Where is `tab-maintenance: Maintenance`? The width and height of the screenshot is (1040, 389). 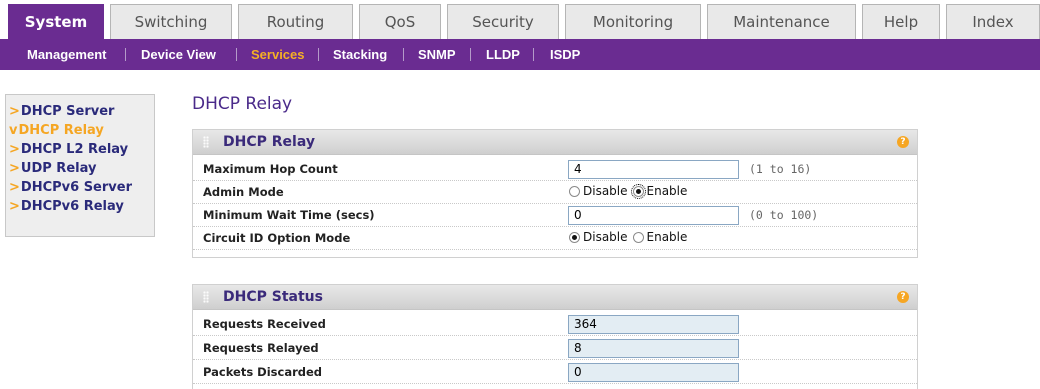
tab-maintenance: Maintenance is located at coordinates (781, 21).